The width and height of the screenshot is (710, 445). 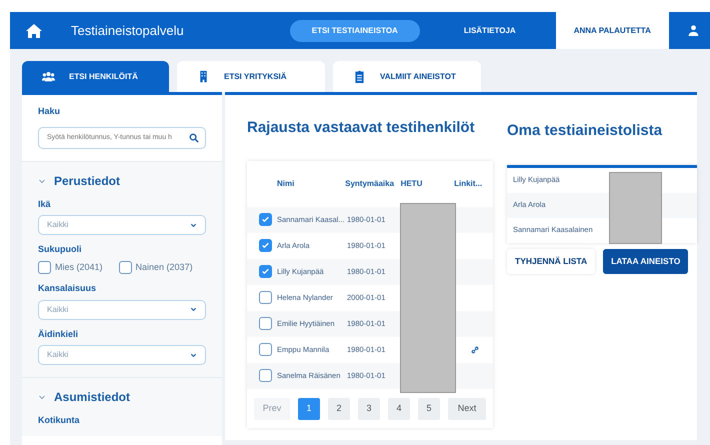 I want to click on field-label: Kotikunta, so click(x=59, y=420).